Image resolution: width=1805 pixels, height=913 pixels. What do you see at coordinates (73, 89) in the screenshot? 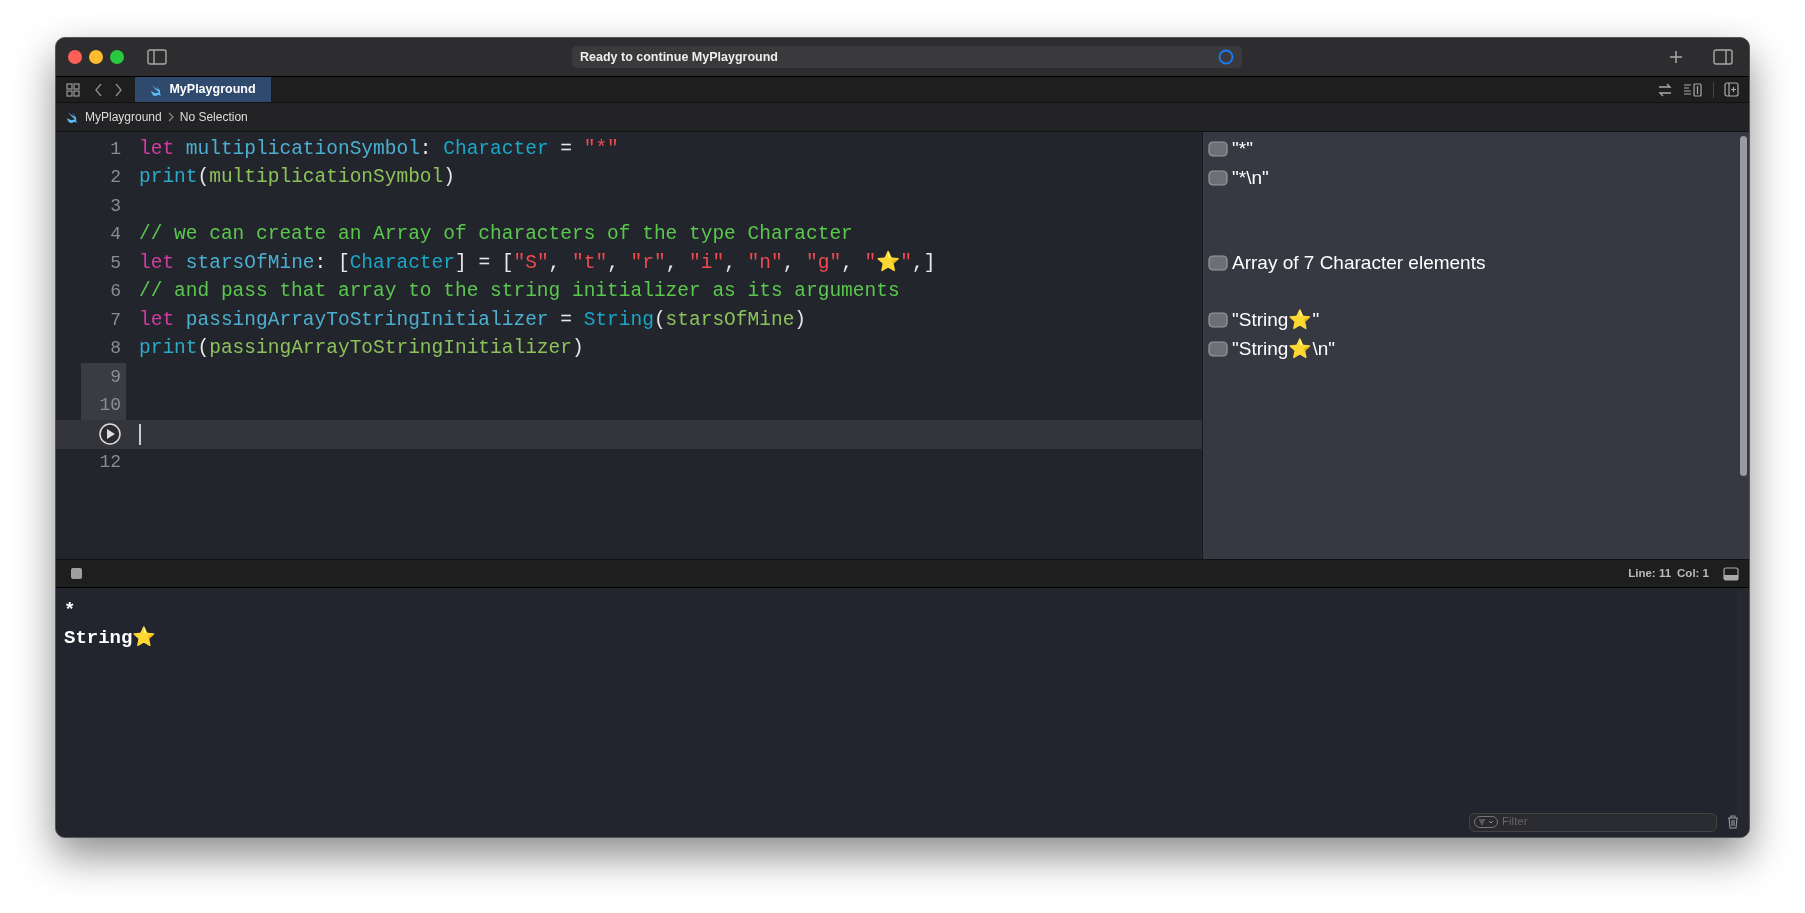
I see `grid-icon` at bounding box center [73, 89].